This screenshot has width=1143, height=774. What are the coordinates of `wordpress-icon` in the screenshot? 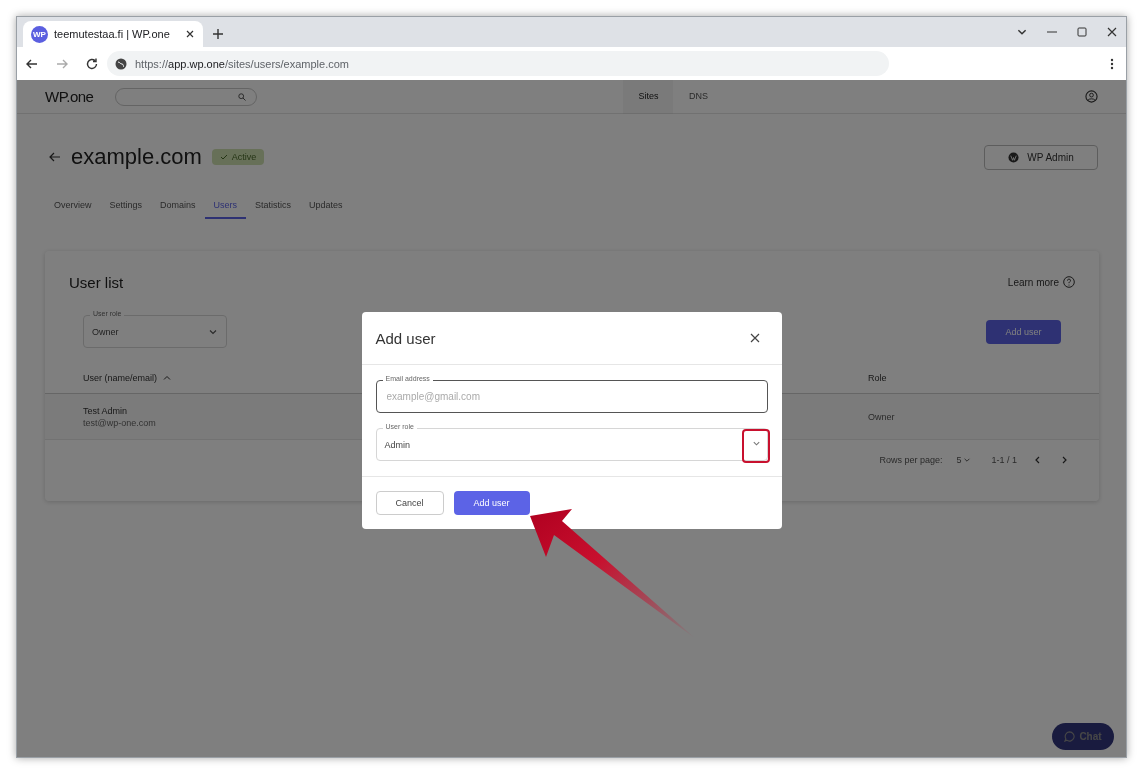 It's located at (1014, 157).